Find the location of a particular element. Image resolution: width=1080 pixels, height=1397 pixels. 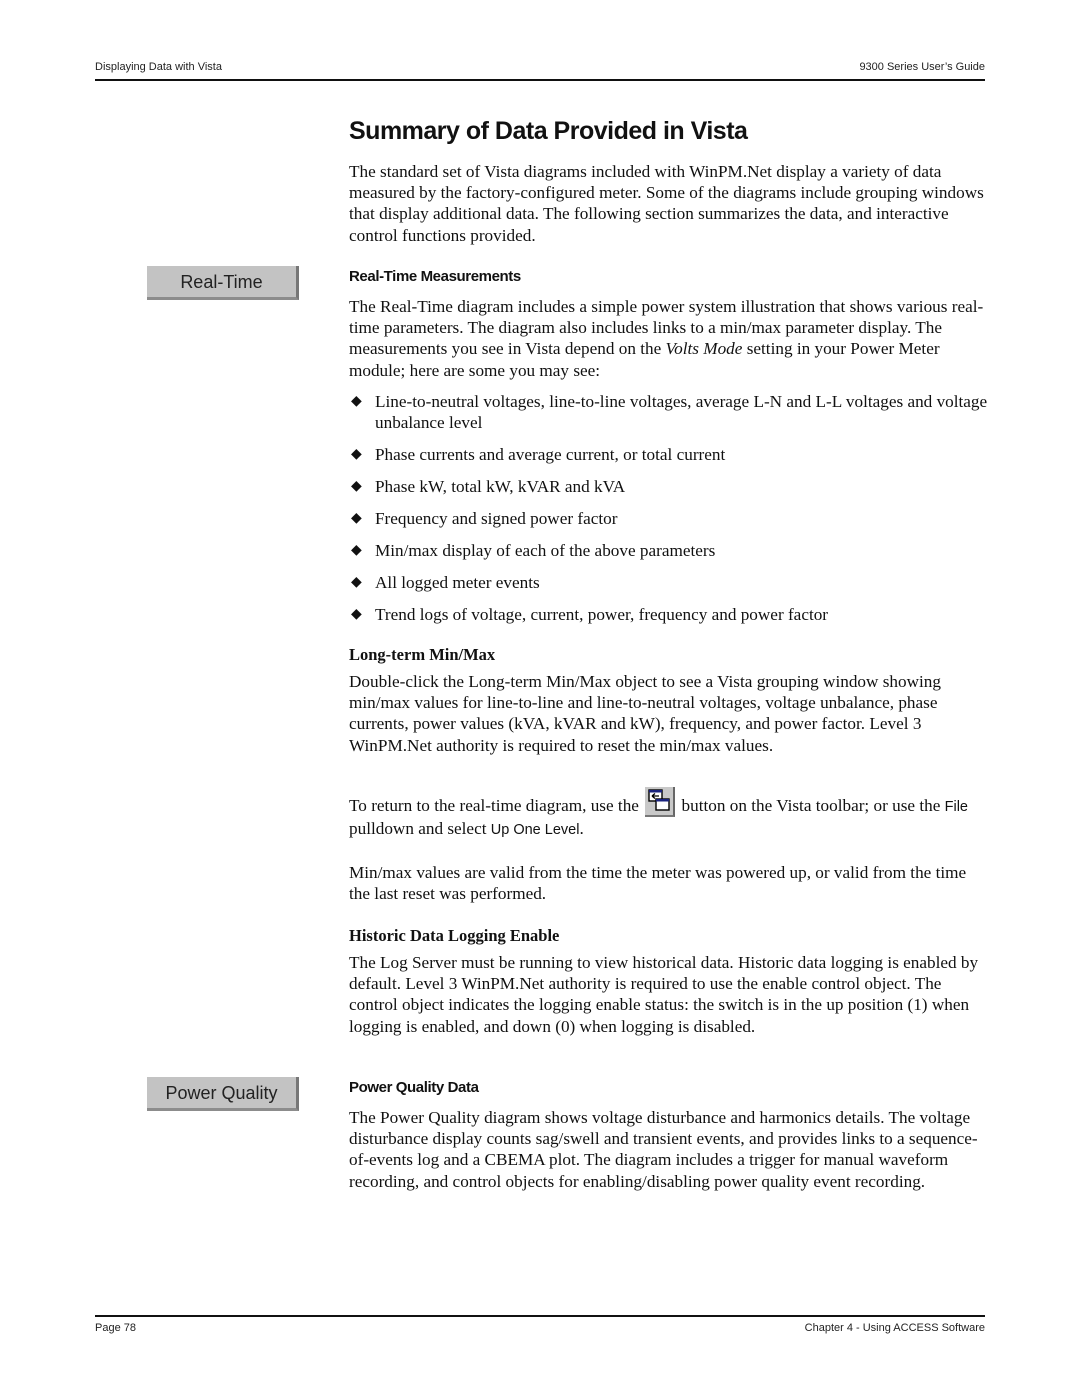

volts-mode-term: Volts Mode is located at coordinates (704, 349).